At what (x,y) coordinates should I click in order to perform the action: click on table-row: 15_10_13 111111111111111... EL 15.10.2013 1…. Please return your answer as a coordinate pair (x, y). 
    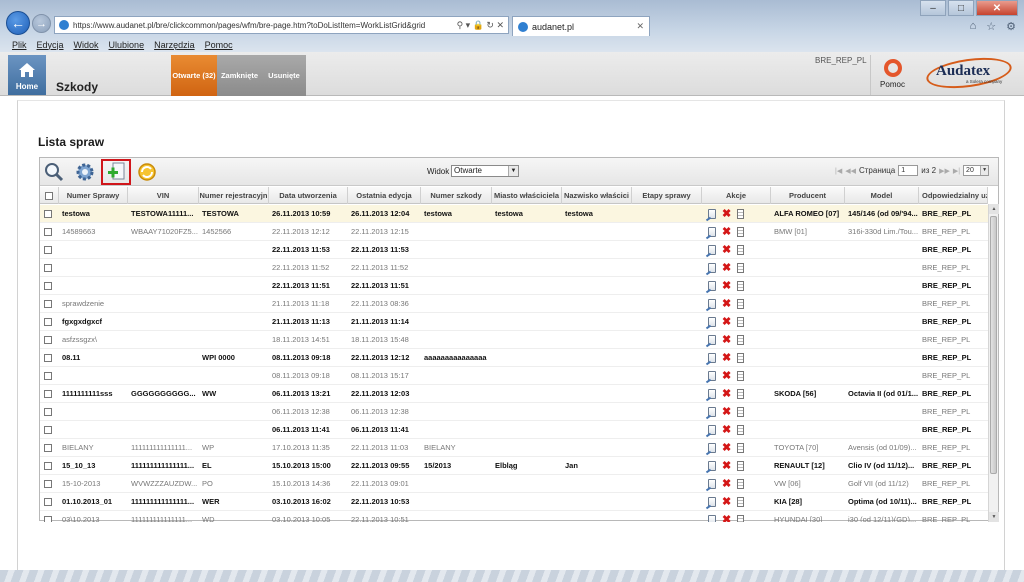
    Looking at the image, I should click on (514, 466).